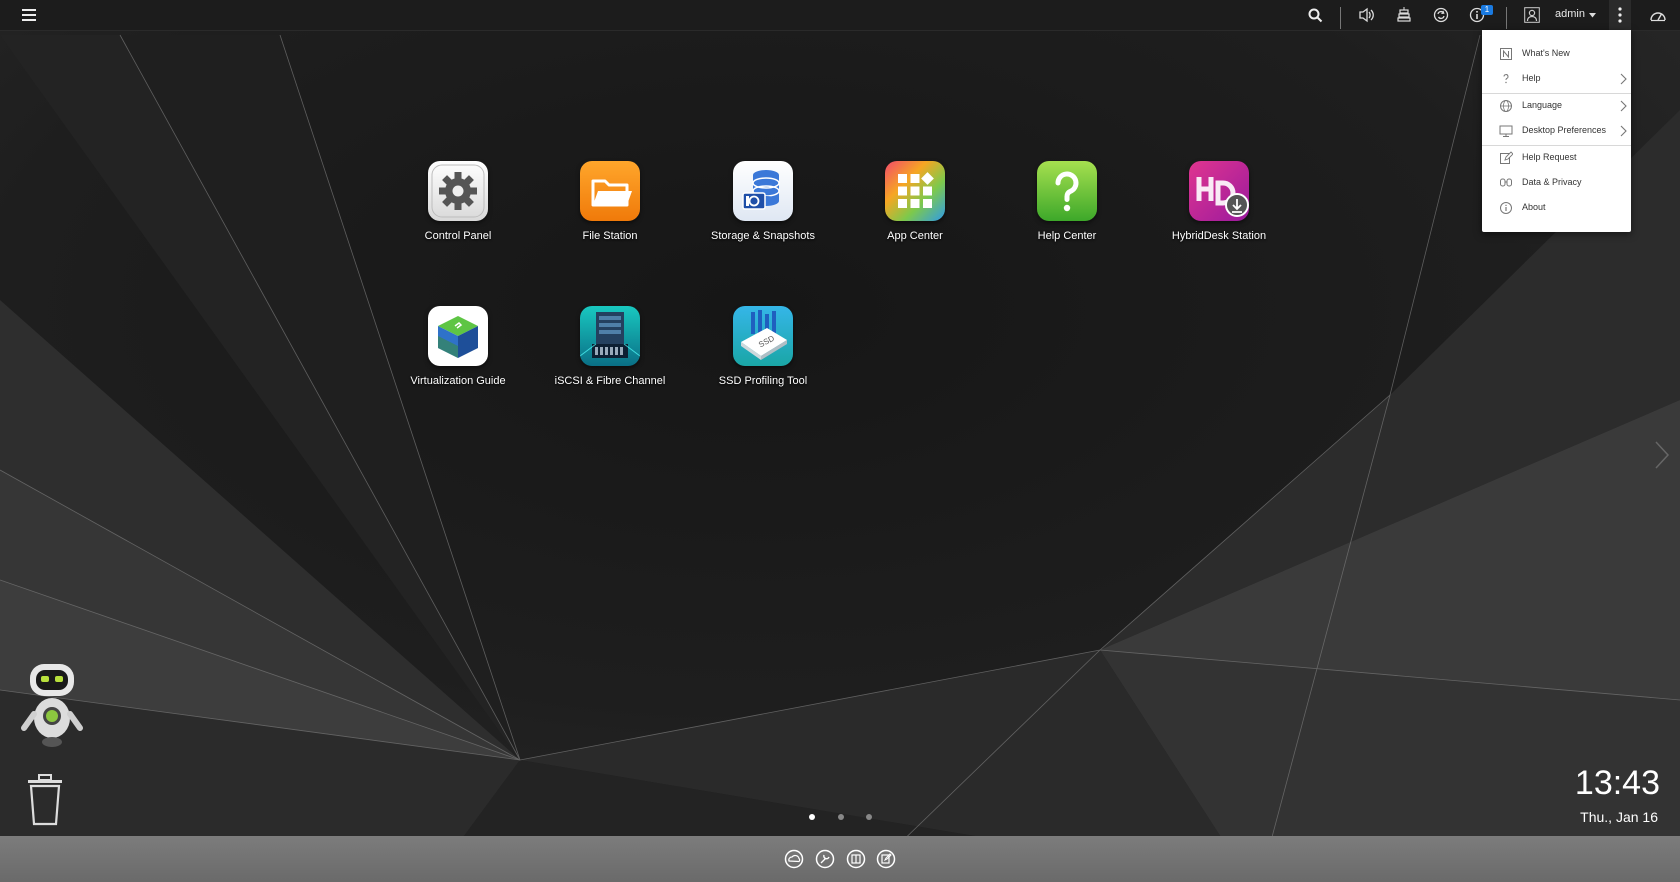 The height and width of the screenshot is (882, 1680). I want to click on top-bar: 1 admin, so click(840, 15).